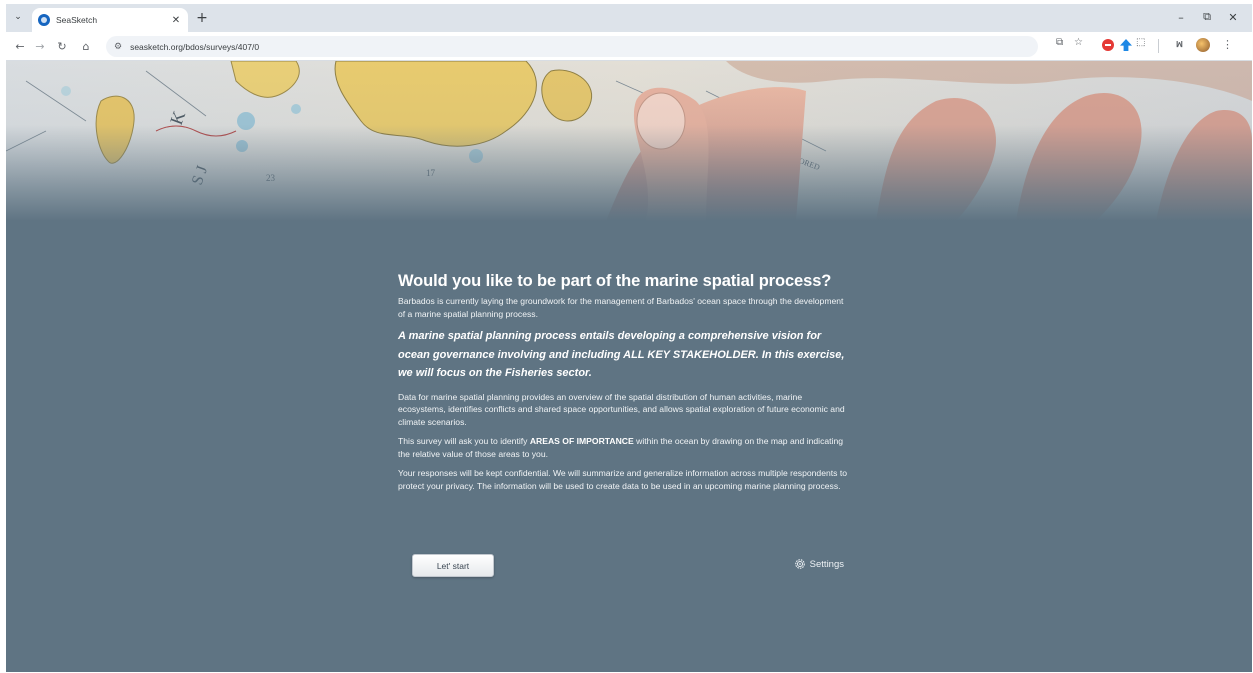 Image resolution: width=1253 pixels, height=673 pixels. Describe the element at coordinates (62, 46) in the screenshot. I see `reload-button: ↻` at that location.